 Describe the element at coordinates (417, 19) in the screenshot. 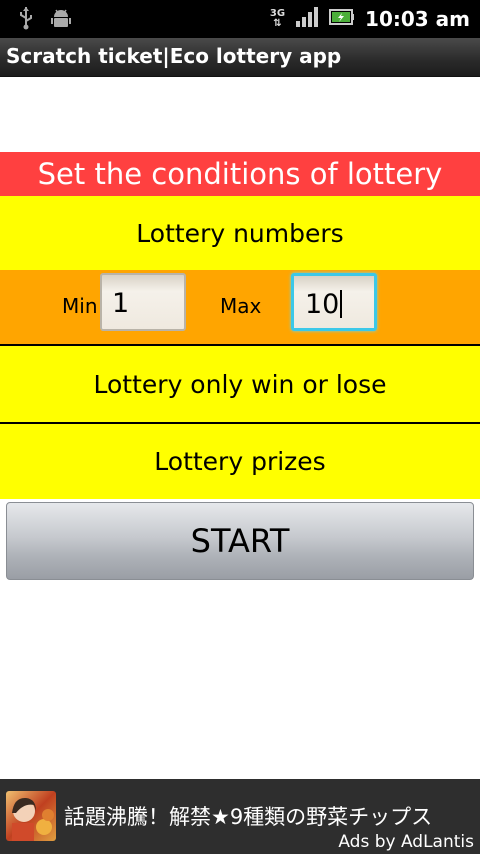

I see `clock: 10:03 am` at that location.